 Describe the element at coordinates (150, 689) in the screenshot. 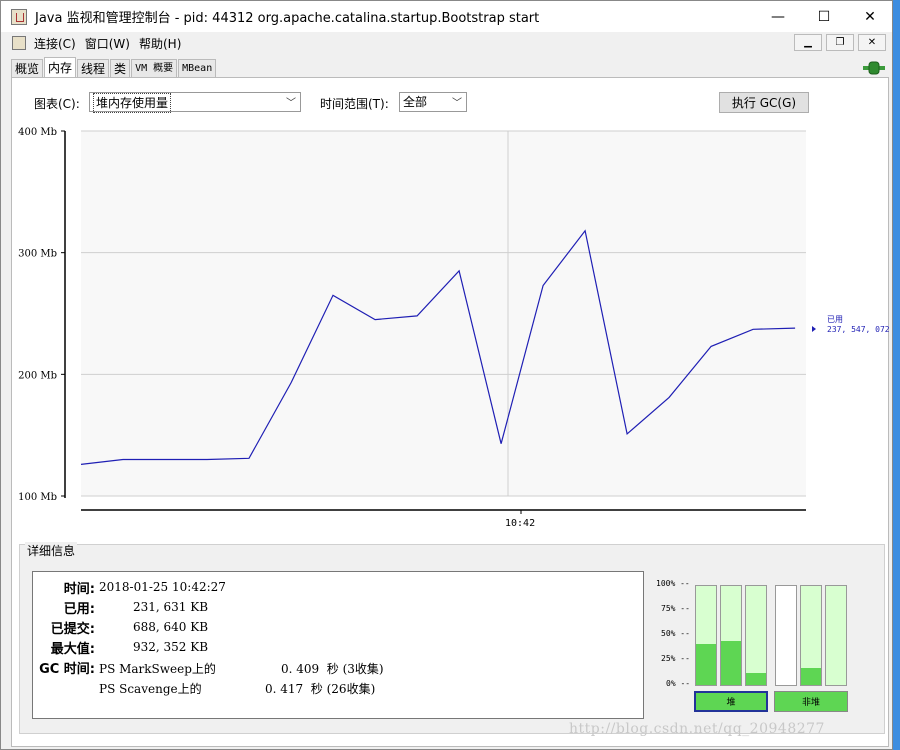

I see `gc-scavenge-name: PS Scavenge上的` at that location.